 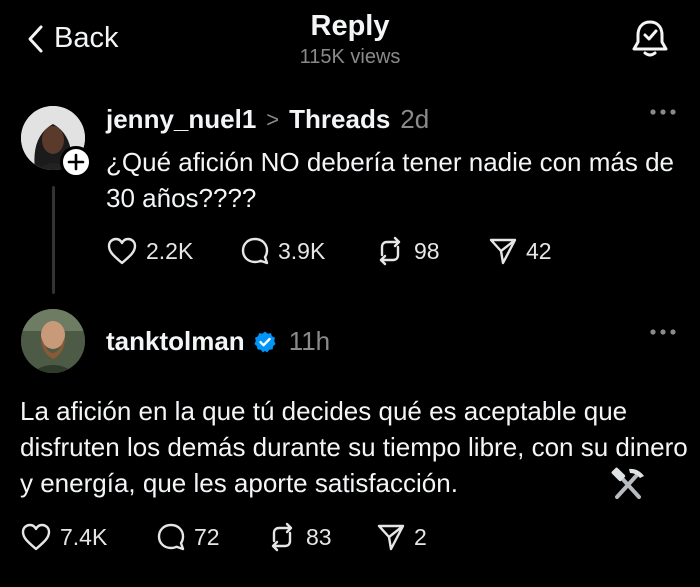 What do you see at coordinates (520, 251) in the screenshot?
I see `share-button: 42` at bounding box center [520, 251].